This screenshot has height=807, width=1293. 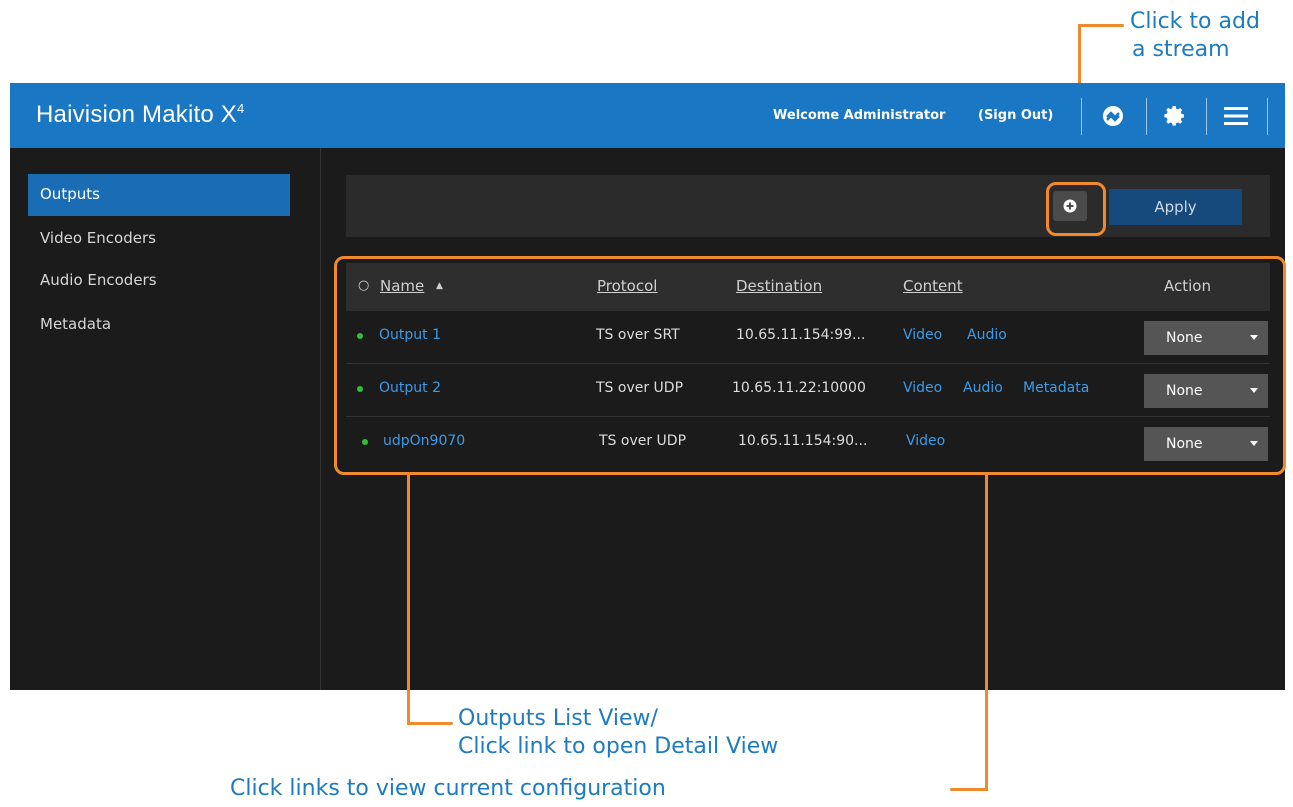 I want to click on gear-icon, so click(x=1175, y=116).